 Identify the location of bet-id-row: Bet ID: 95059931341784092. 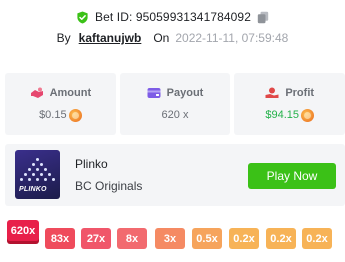
(172, 17).